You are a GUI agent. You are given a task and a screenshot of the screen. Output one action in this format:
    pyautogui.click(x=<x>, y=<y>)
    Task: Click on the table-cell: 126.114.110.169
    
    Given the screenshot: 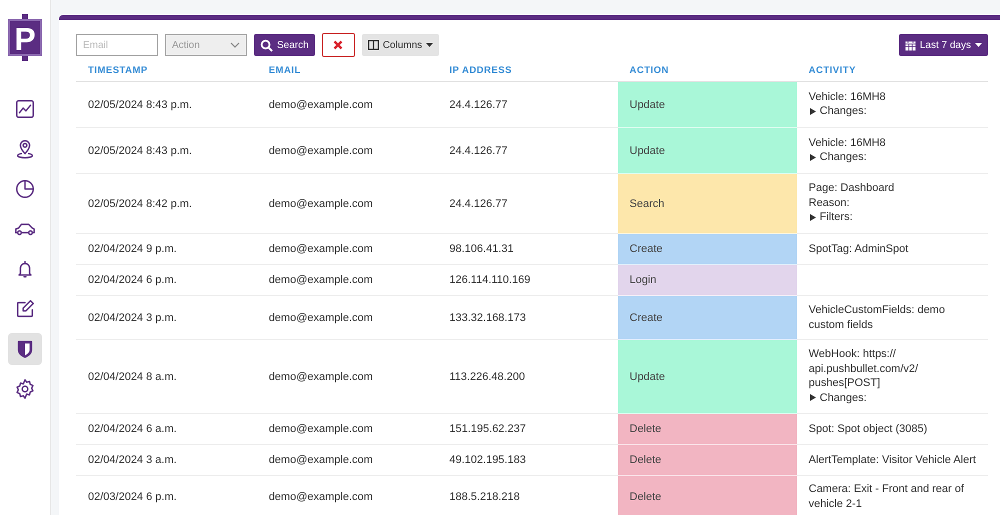 What is the action you would take?
    pyautogui.click(x=527, y=280)
    